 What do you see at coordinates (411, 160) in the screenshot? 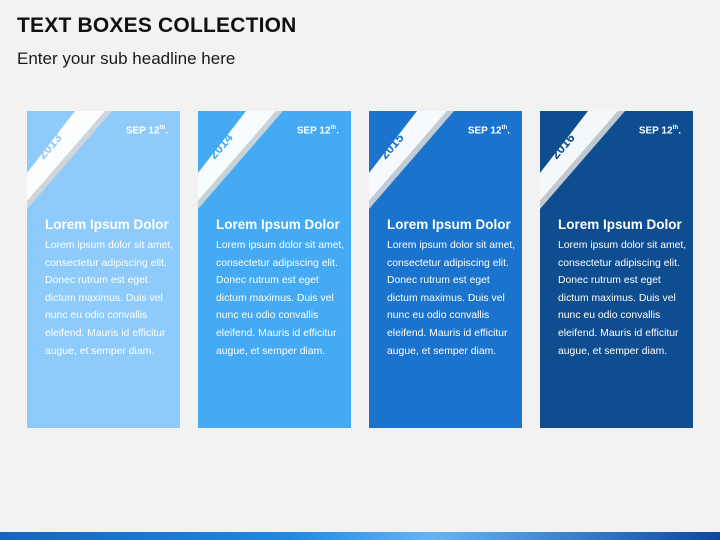
I see `year-ribbon: 2015` at bounding box center [411, 160].